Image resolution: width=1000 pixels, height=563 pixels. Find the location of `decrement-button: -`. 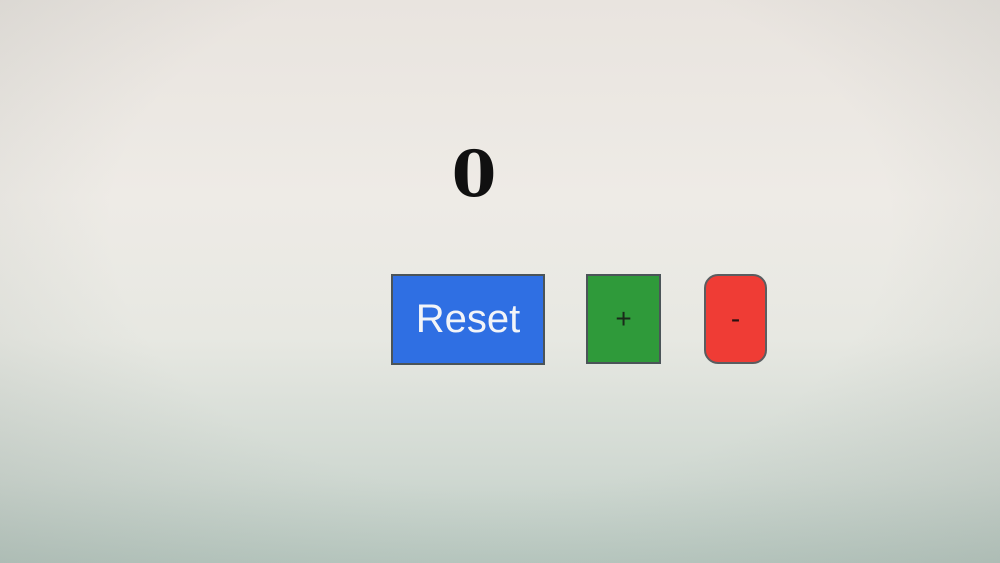

decrement-button: - is located at coordinates (735, 319).